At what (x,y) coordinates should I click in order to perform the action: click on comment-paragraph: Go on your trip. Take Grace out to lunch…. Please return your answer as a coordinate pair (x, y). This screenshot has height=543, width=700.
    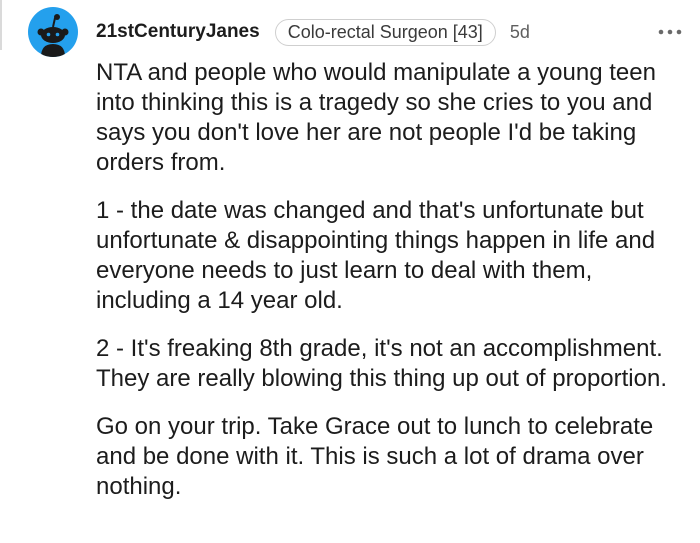
    Looking at the image, I should click on (375, 456).